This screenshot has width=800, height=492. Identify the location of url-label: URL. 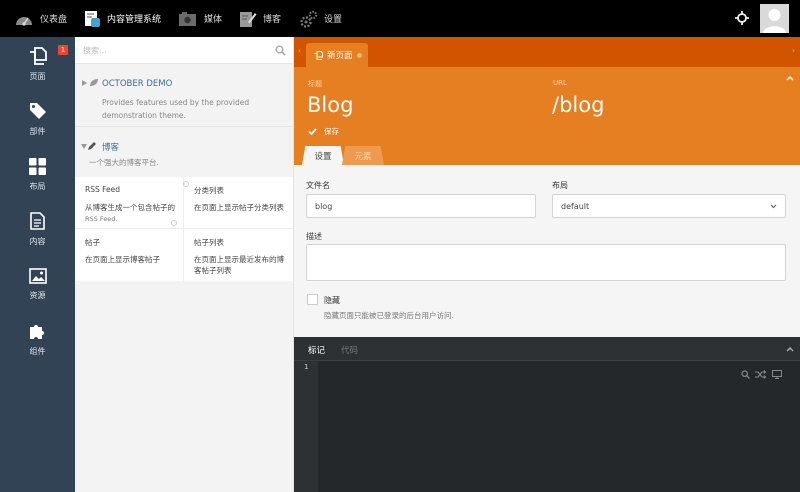
(560, 83).